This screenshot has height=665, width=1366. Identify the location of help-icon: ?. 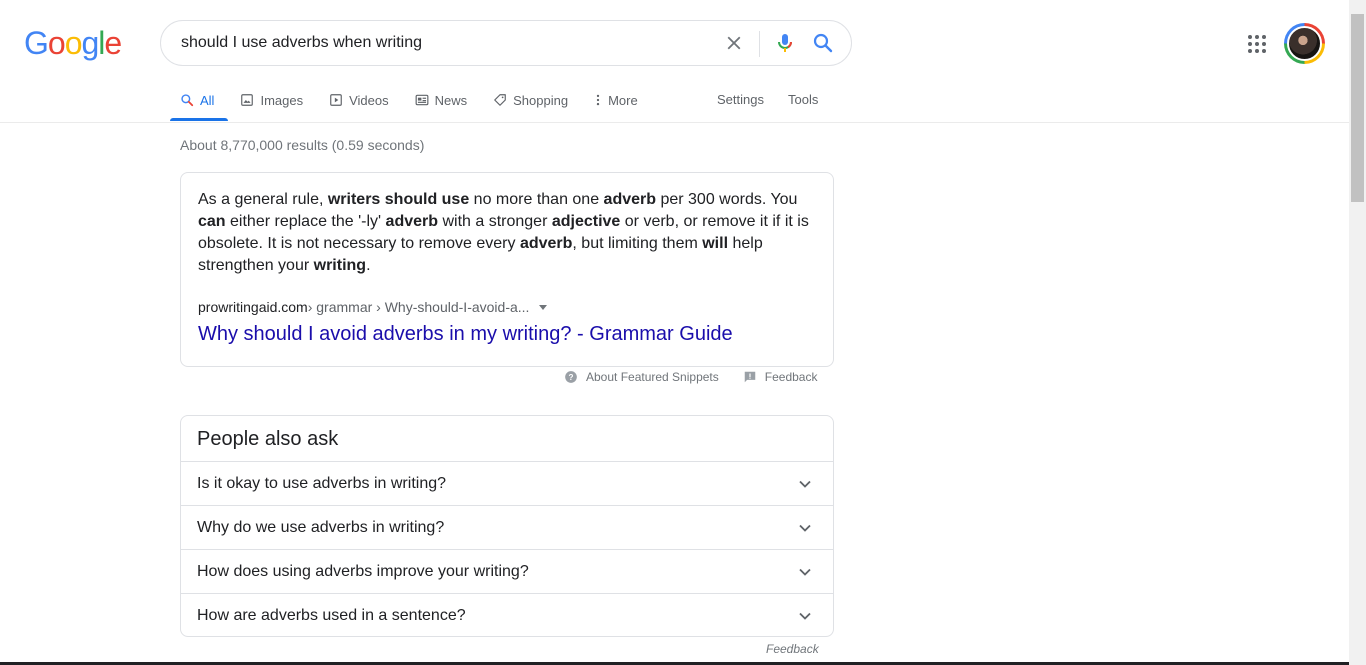
(571, 377).